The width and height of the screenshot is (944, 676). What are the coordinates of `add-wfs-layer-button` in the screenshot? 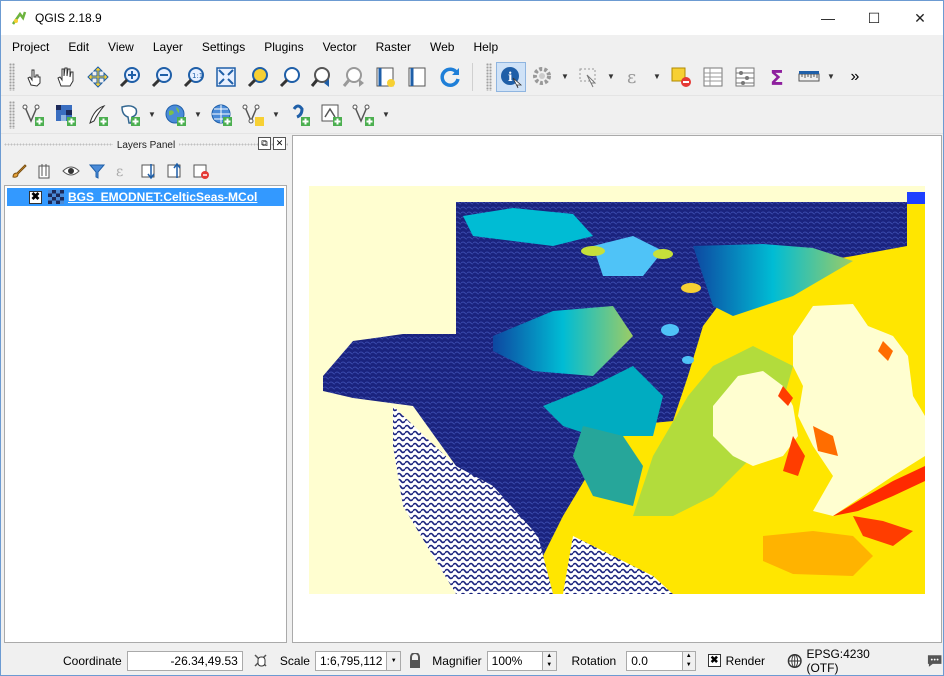 It's located at (364, 115).